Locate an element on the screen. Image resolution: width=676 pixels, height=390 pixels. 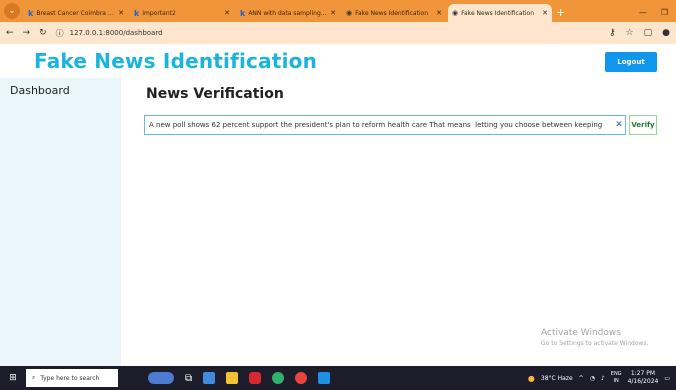
news-widget-icon is located at coordinates (161, 378).